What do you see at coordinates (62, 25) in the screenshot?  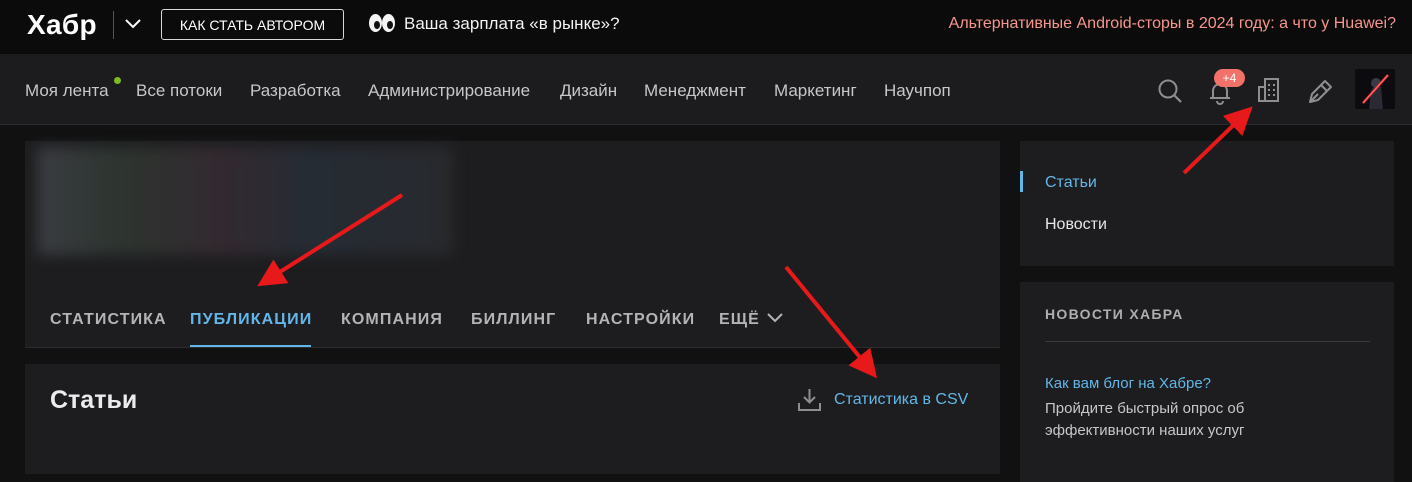 I see `habr-logo: Хабр` at bounding box center [62, 25].